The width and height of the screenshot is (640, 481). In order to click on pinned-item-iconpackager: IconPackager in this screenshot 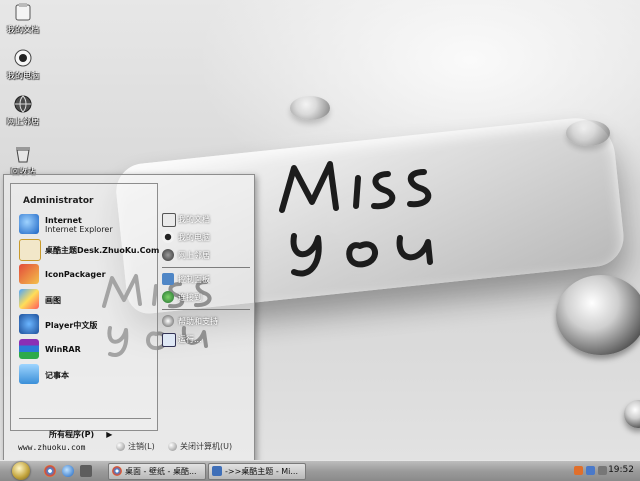, I will do `click(87, 275)`.